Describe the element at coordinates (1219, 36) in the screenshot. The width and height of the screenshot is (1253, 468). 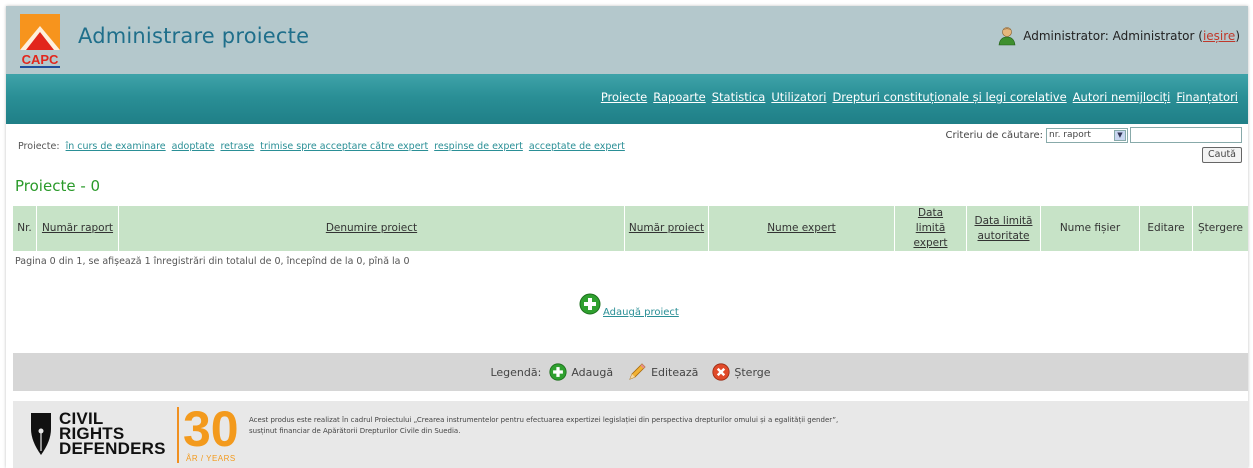
I see `logout-link: ieșire` at that location.